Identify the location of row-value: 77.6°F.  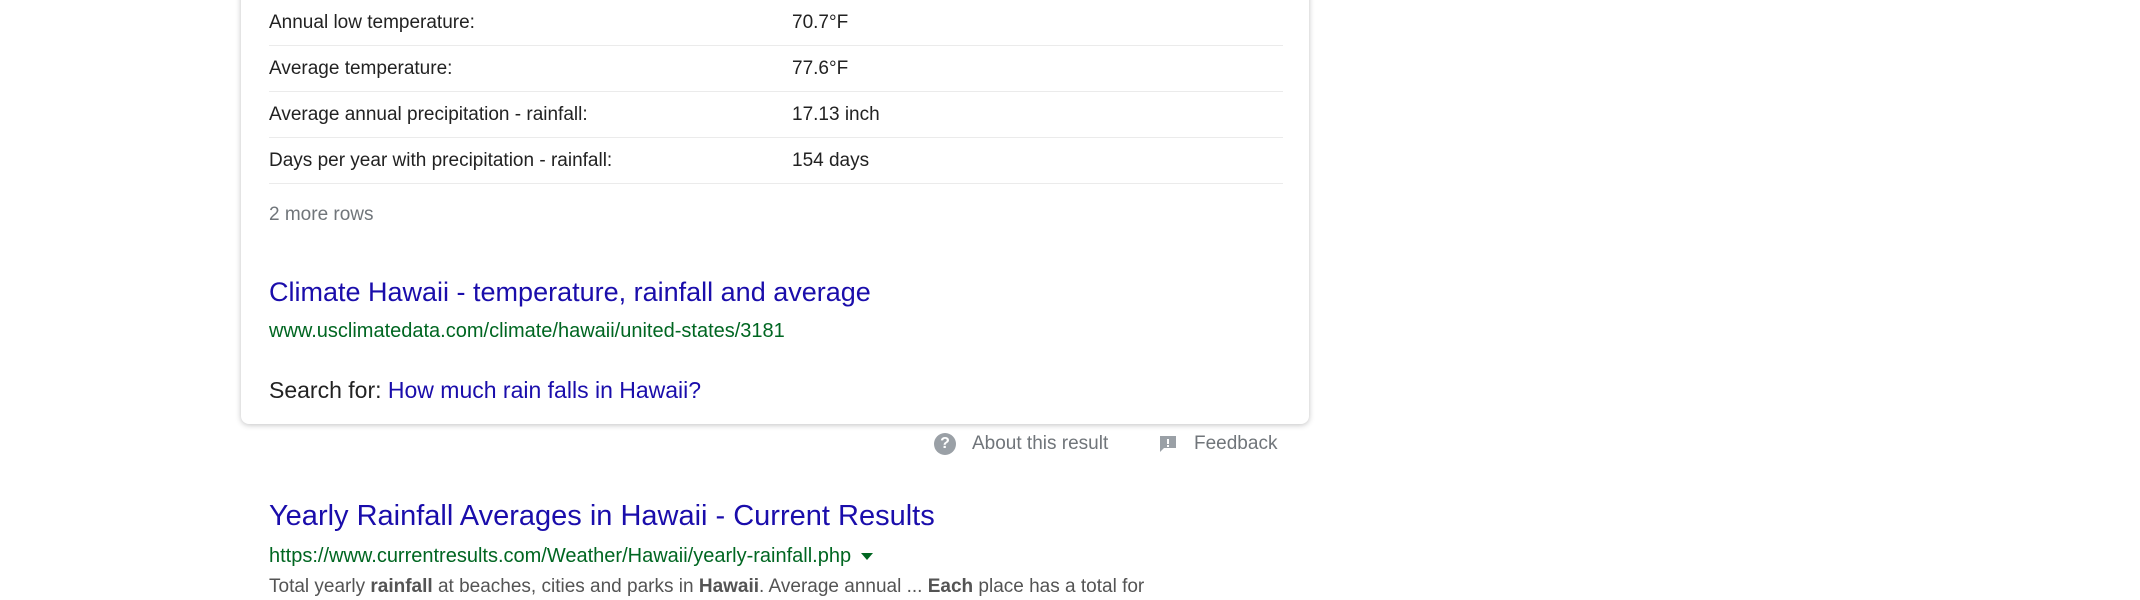
(820, 68).